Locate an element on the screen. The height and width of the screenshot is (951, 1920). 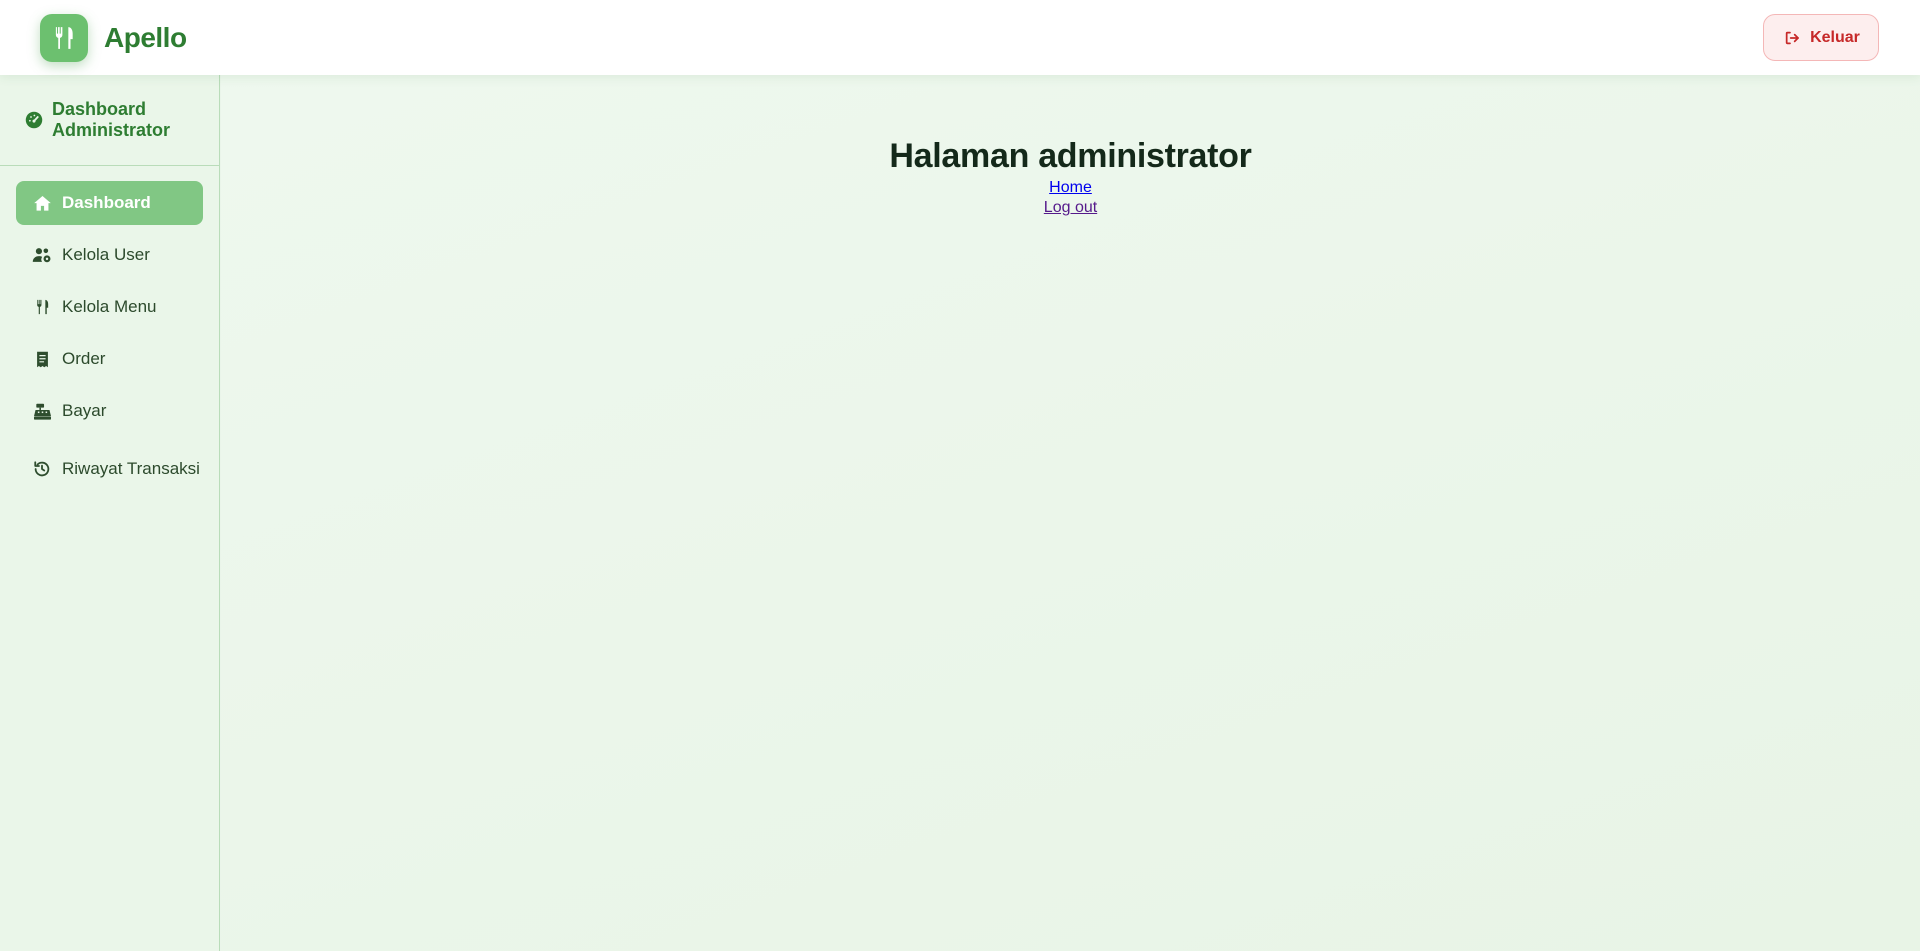
sign-out-icon is located at coordinates (1792, 38).